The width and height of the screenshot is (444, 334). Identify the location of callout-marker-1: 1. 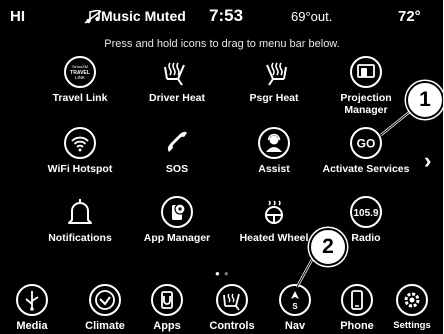
(425, 100).